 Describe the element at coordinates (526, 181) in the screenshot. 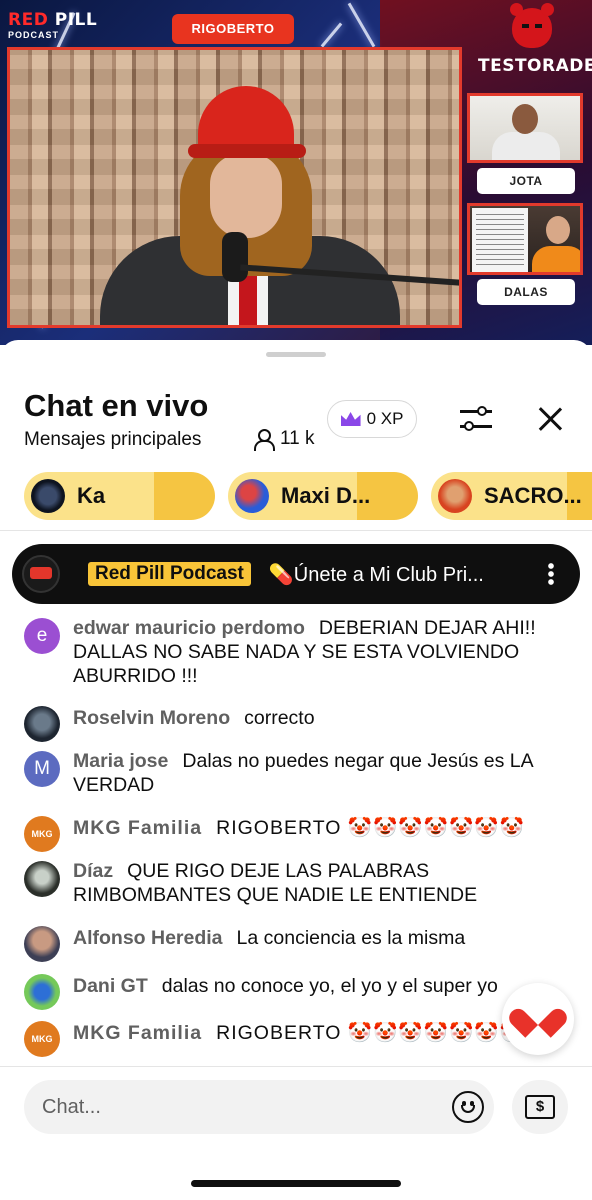

I see `guest-label-jota: JOTA` at that location.